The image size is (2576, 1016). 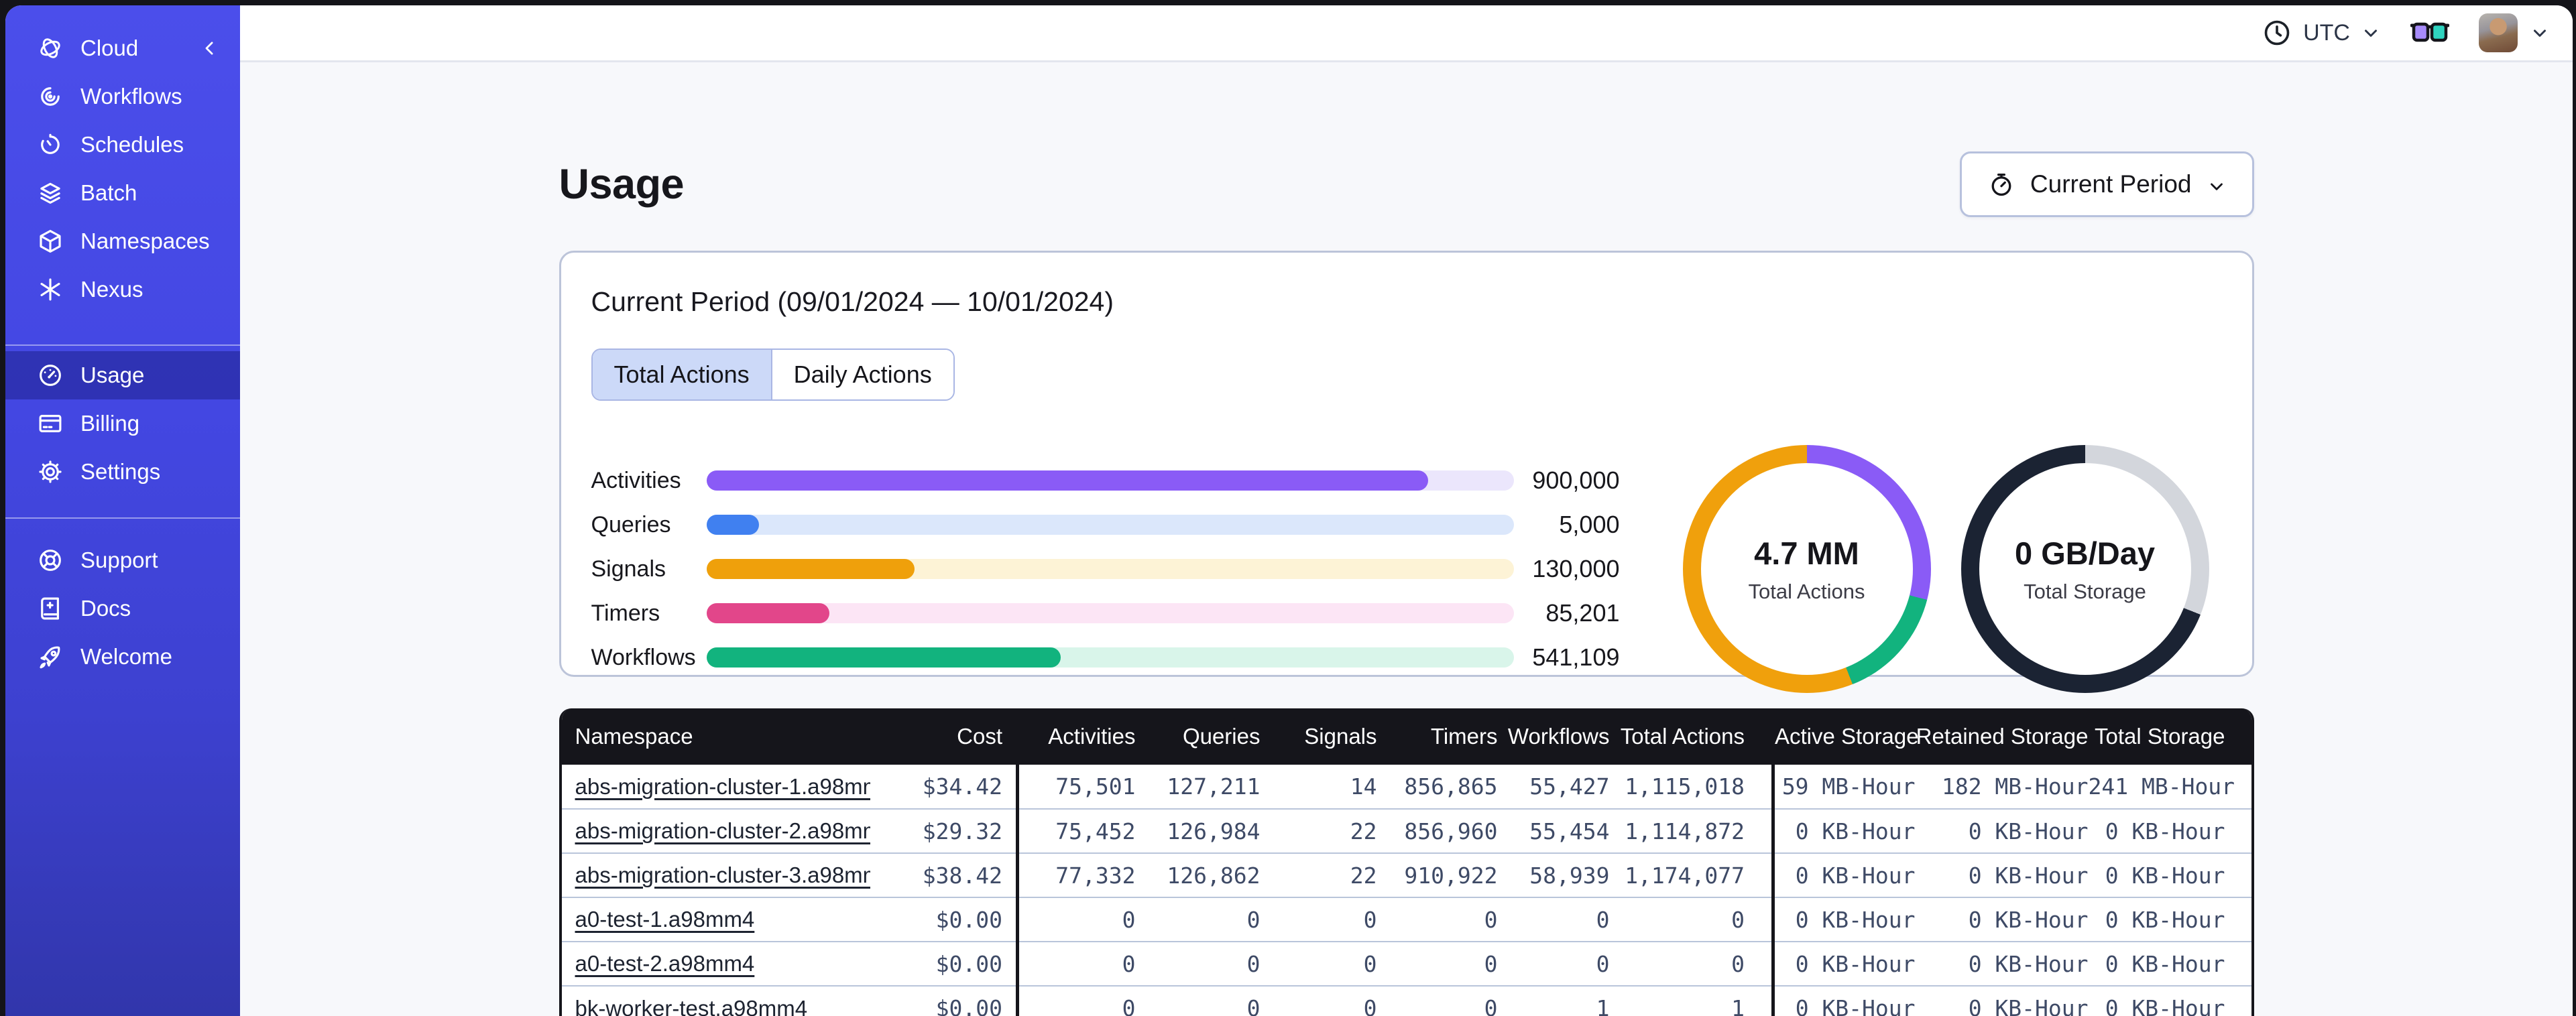 I want to click on sidebar-item-label: Nexus, so click(x=111, y=289).